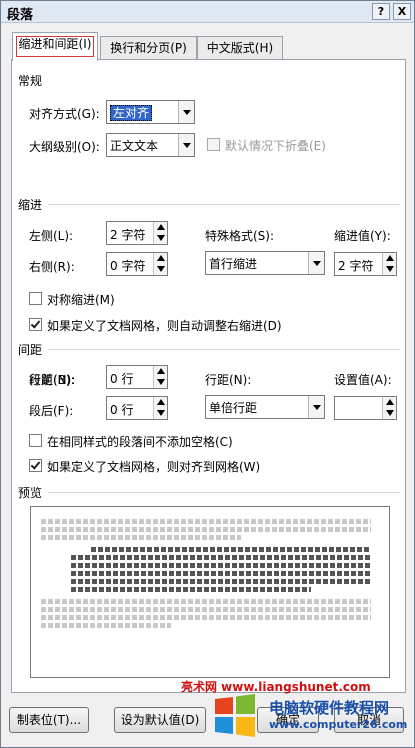 Image resolution: width=415 pixels, height=748 pixels. What do you see at coordinates (356, 266) in the screenshot?
I see `indent-by-value: 2 字符` at bounding box center [356, 266].